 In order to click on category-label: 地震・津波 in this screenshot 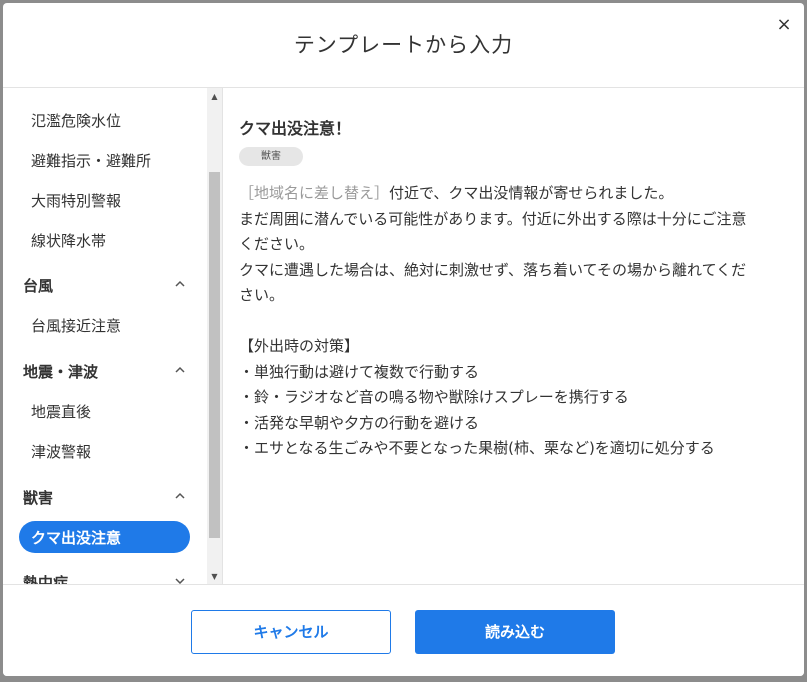, I will do `click(61, 372)`.